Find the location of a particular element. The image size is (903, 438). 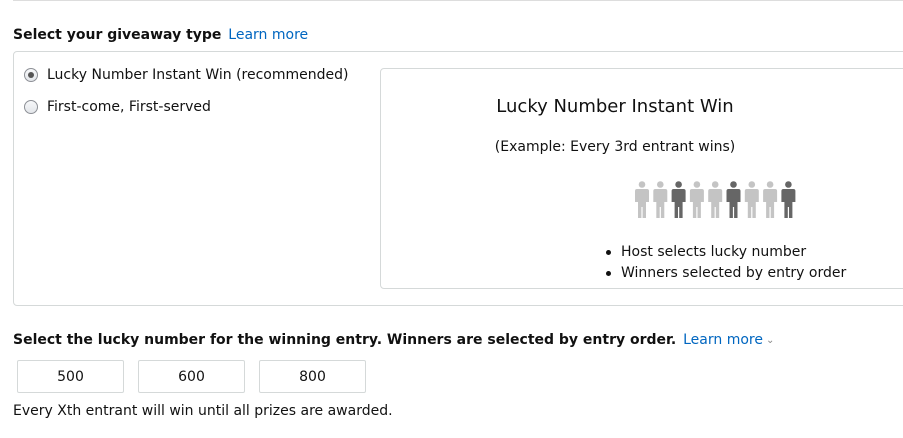

top-divider is located at coordinates (458, 0).